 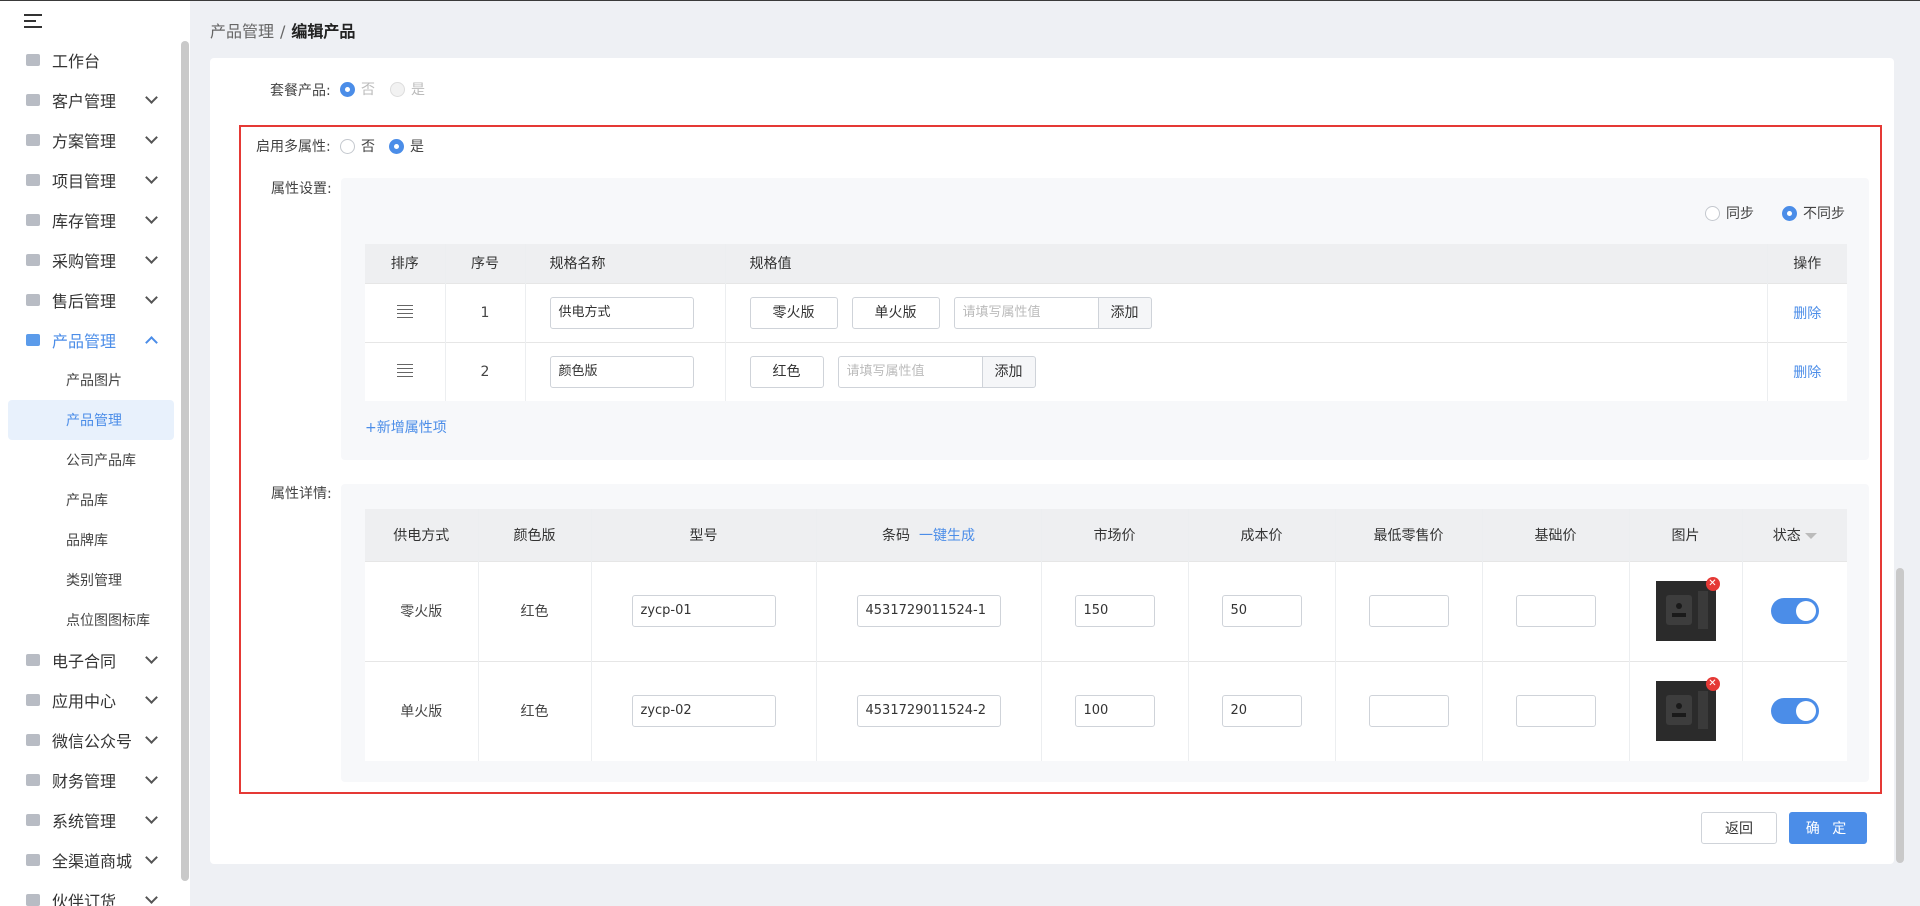 I want to click on chevron-up-icon, so click(x=151, y=342).